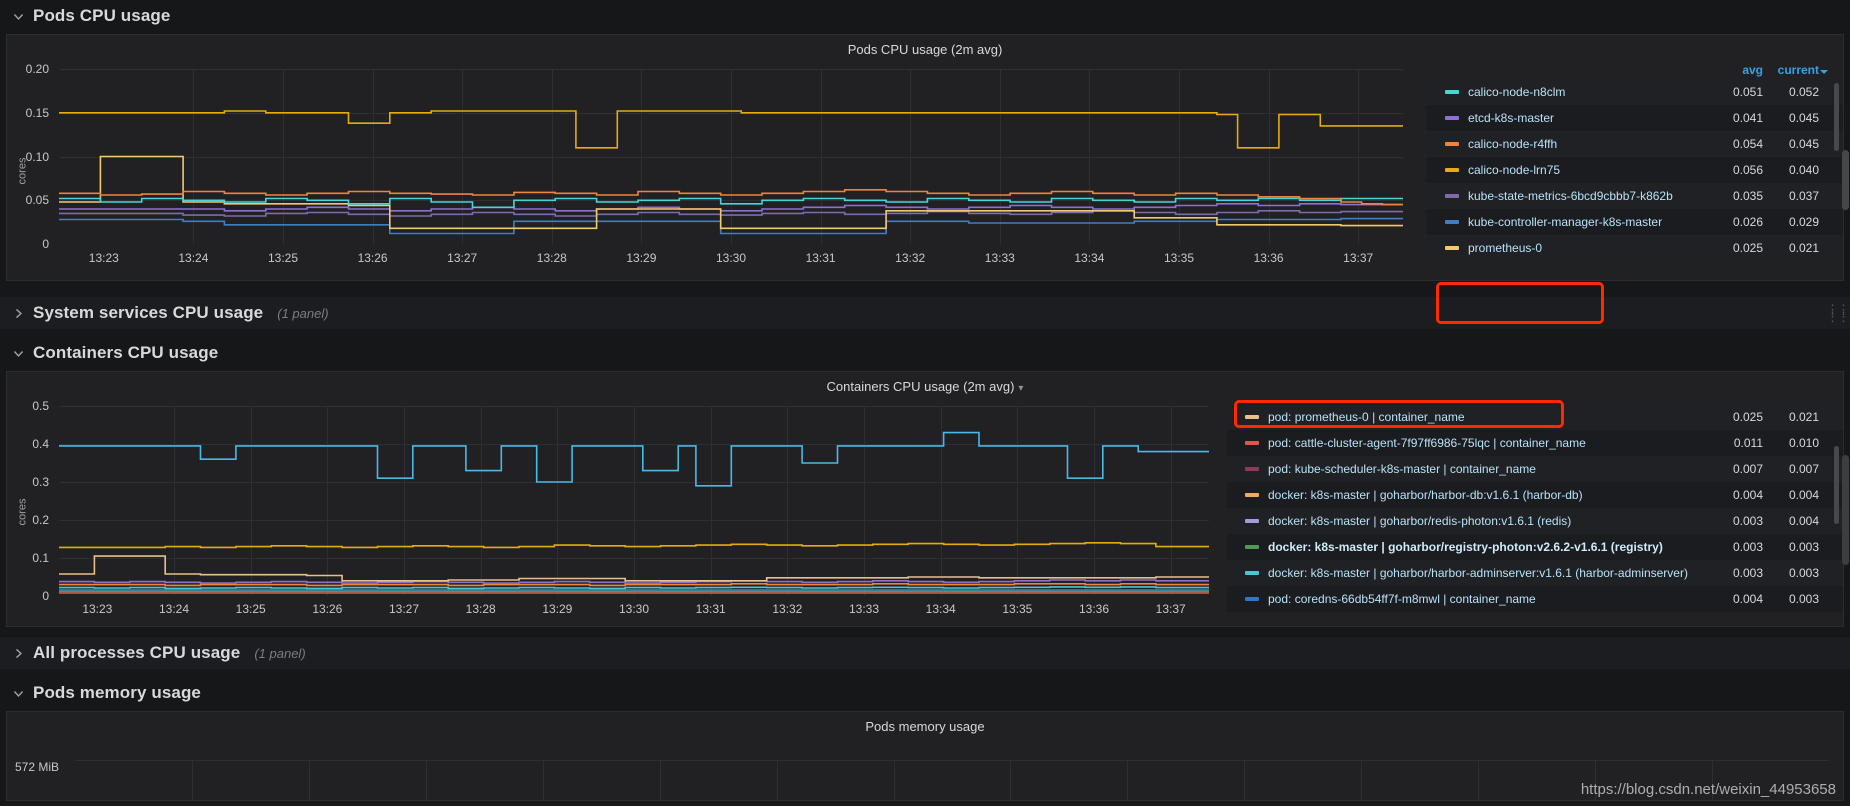 This screenshot has height=806, width=1850. What do you see at coordinates (1803, 92) in the screenshot?
I see `legend-value-current: 0.052` at bounding box center [1803, 92].